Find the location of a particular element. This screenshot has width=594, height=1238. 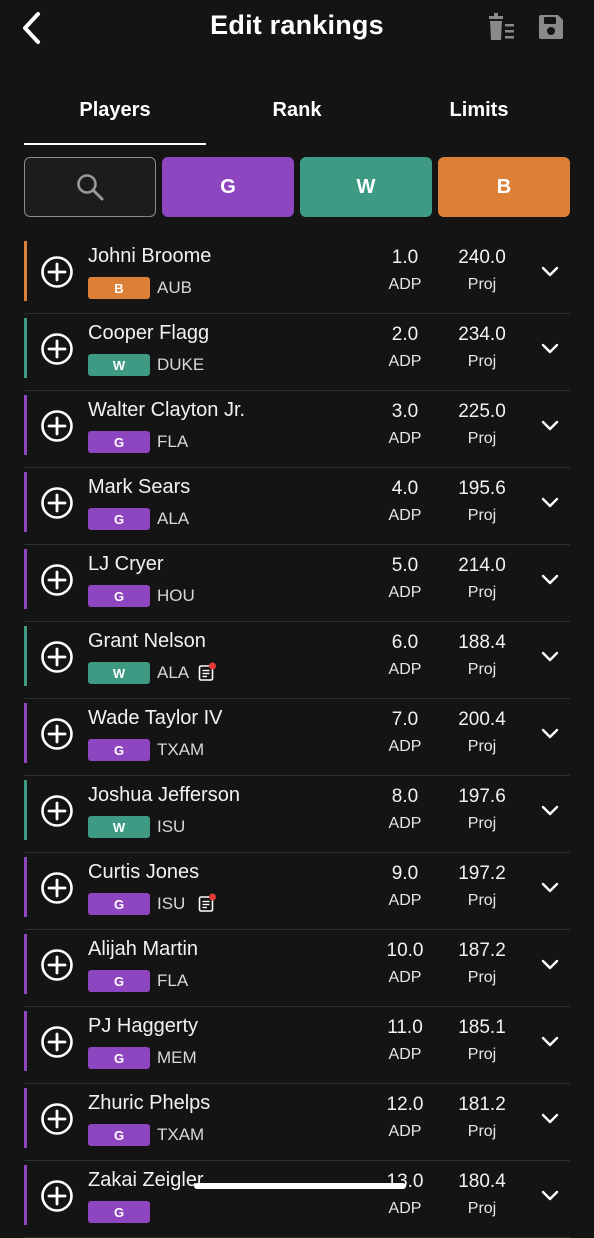

active-tab-indicator is located at coordinates (115, 144).